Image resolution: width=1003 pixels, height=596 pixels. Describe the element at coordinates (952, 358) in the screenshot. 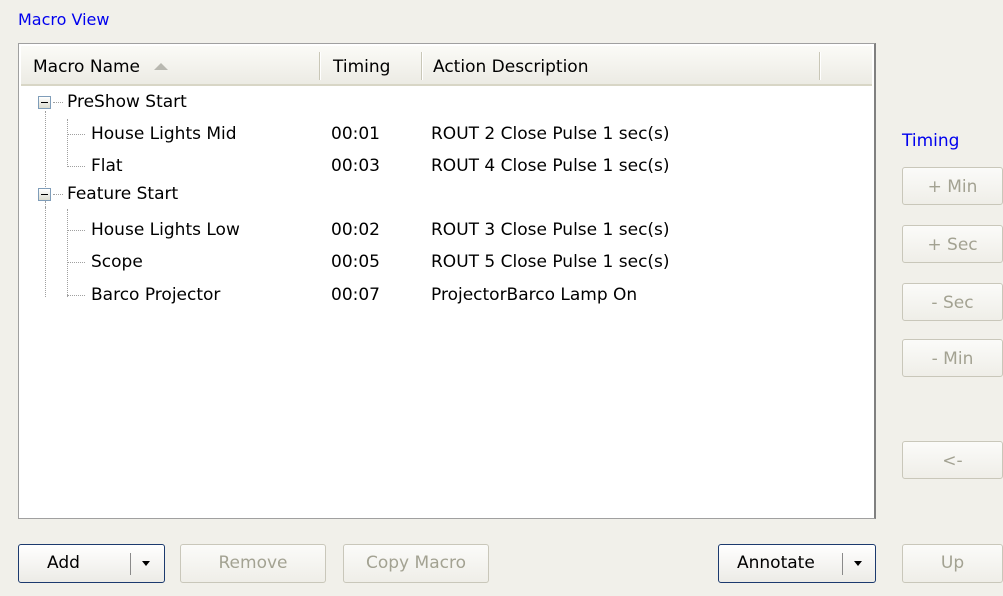

I see `minus-min-button: - Min` at that location.